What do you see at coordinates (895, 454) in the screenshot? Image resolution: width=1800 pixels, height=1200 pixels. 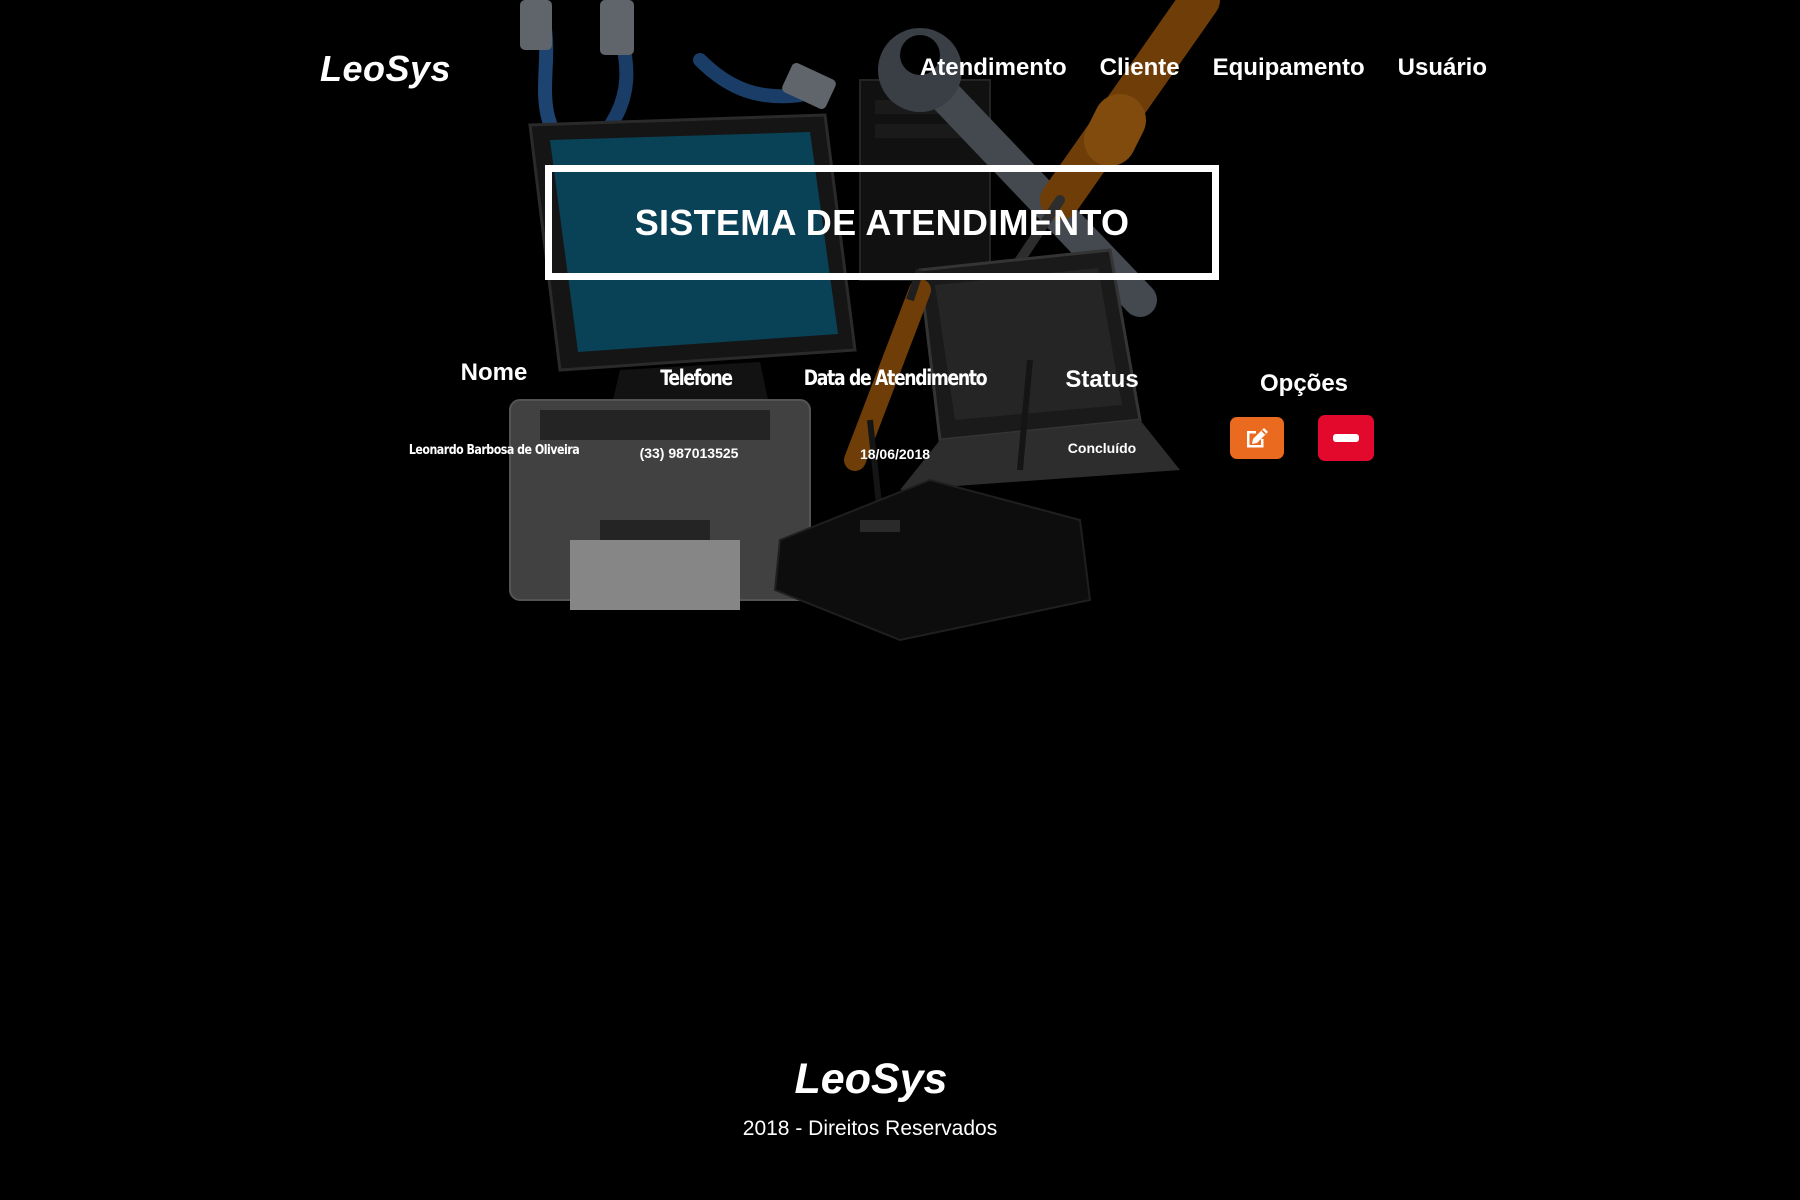 I see `table-cell-data: 18/06/2018` at bounding box center [895, 454].